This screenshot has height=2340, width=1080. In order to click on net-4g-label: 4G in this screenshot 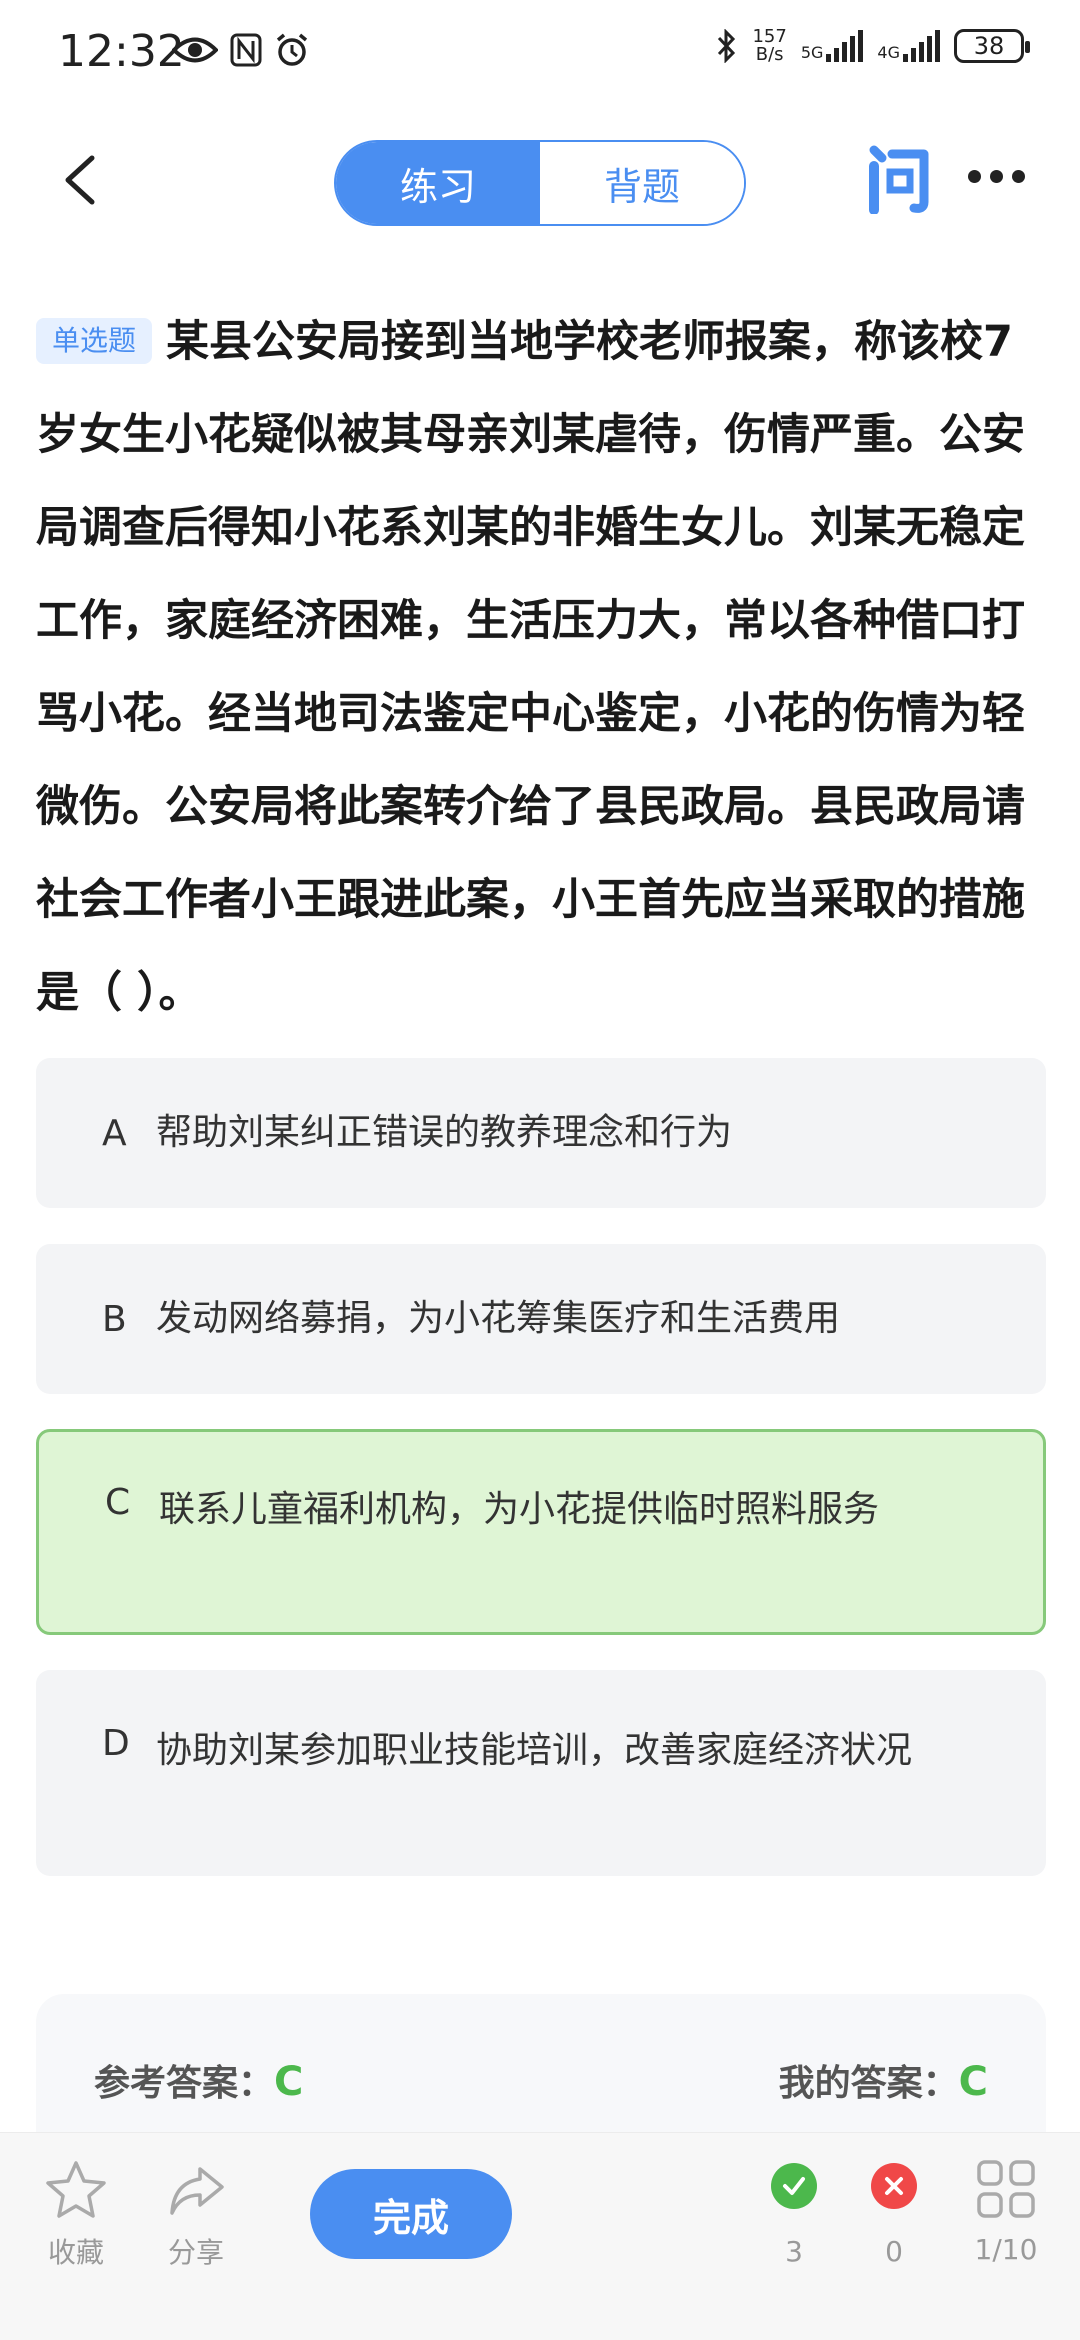, I will do `click(888, 52)`.